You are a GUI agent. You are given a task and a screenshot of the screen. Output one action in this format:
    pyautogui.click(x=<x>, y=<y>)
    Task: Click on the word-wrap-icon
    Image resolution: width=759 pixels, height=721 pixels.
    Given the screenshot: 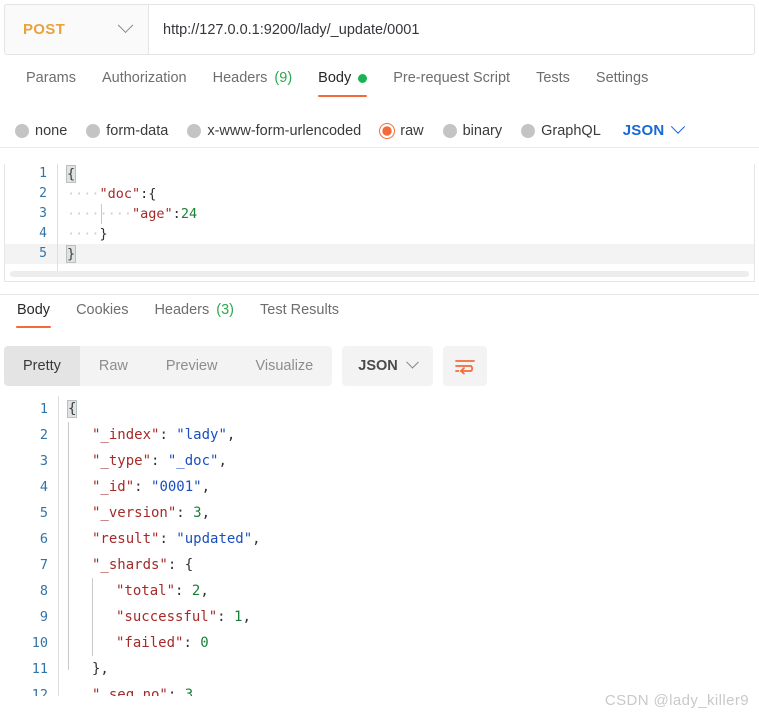 What is the action you would take?
    pyautogui.click(x=464, y=367)
    